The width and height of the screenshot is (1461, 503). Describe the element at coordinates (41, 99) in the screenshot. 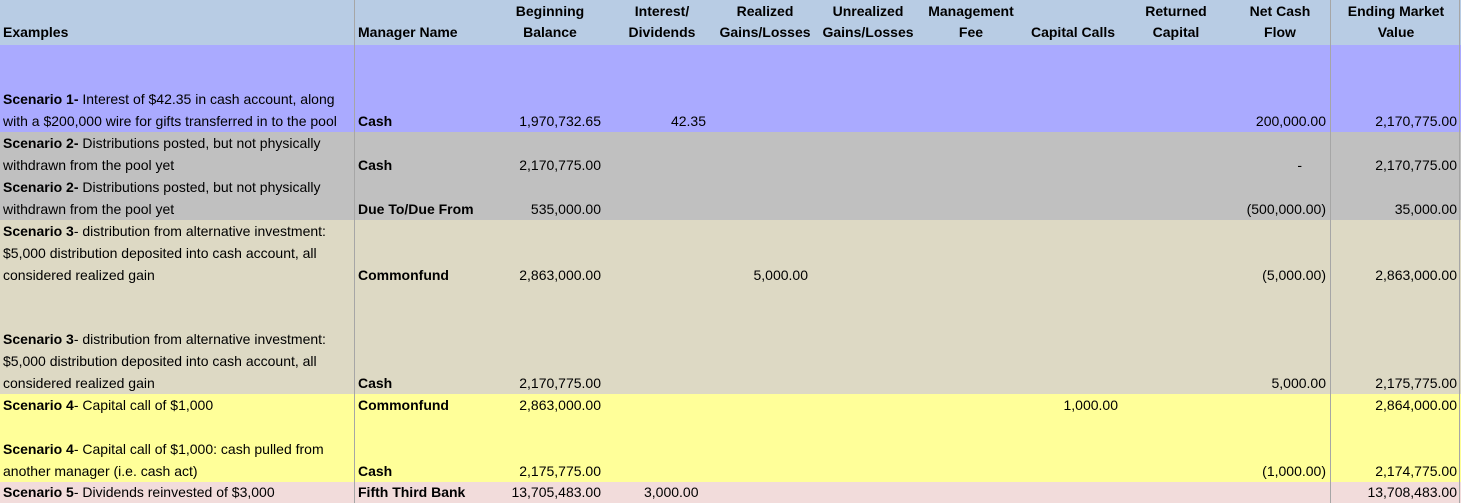

I see `scenario-label: Scenario 1-` at that location.